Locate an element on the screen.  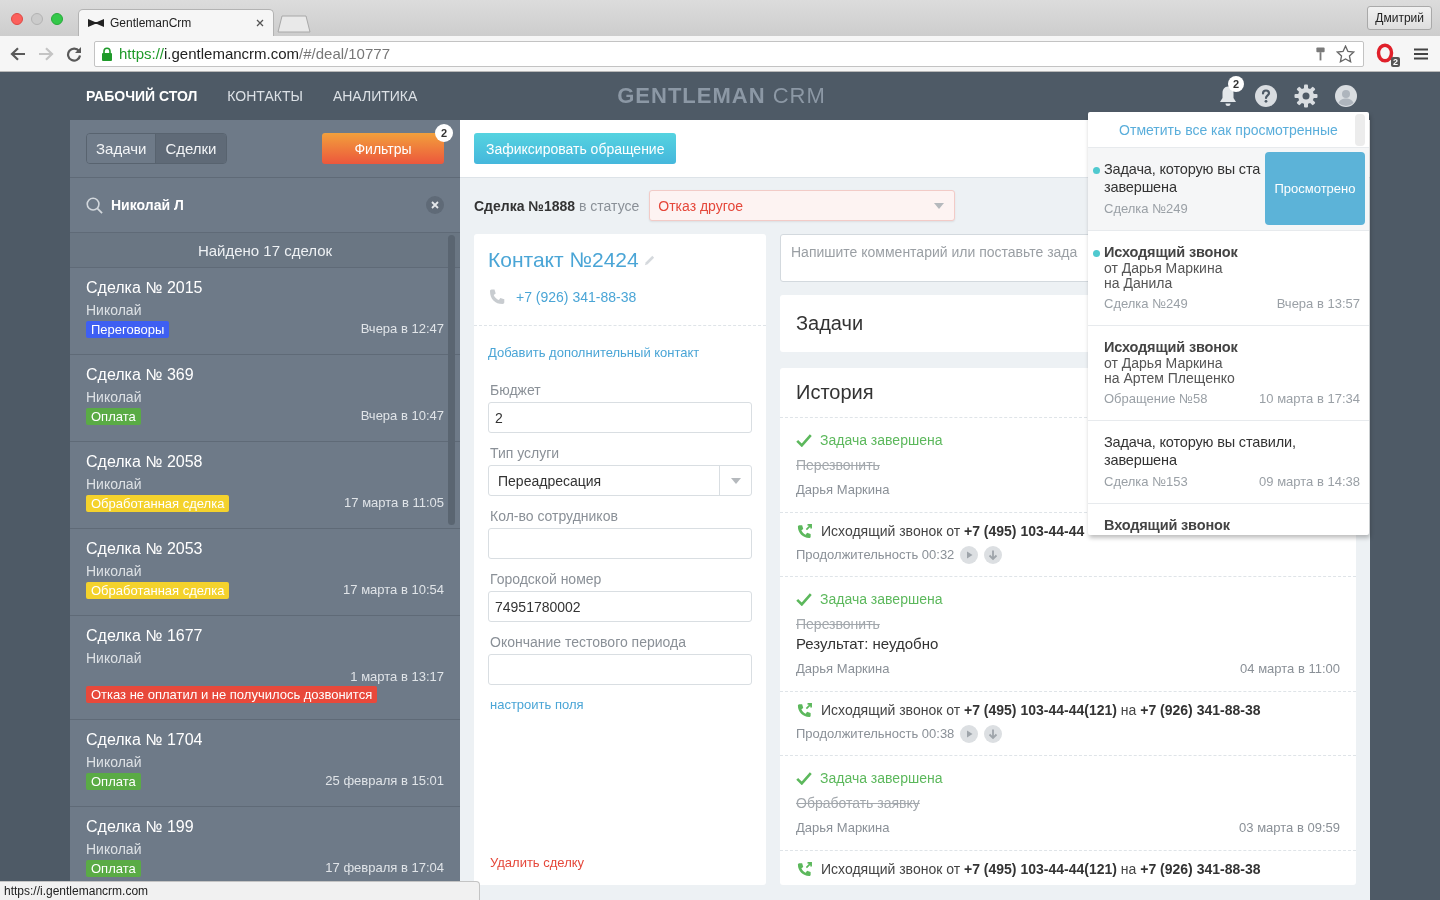
status-url: https://i.gentlemancrm.com is located at coordinates (240, 890).